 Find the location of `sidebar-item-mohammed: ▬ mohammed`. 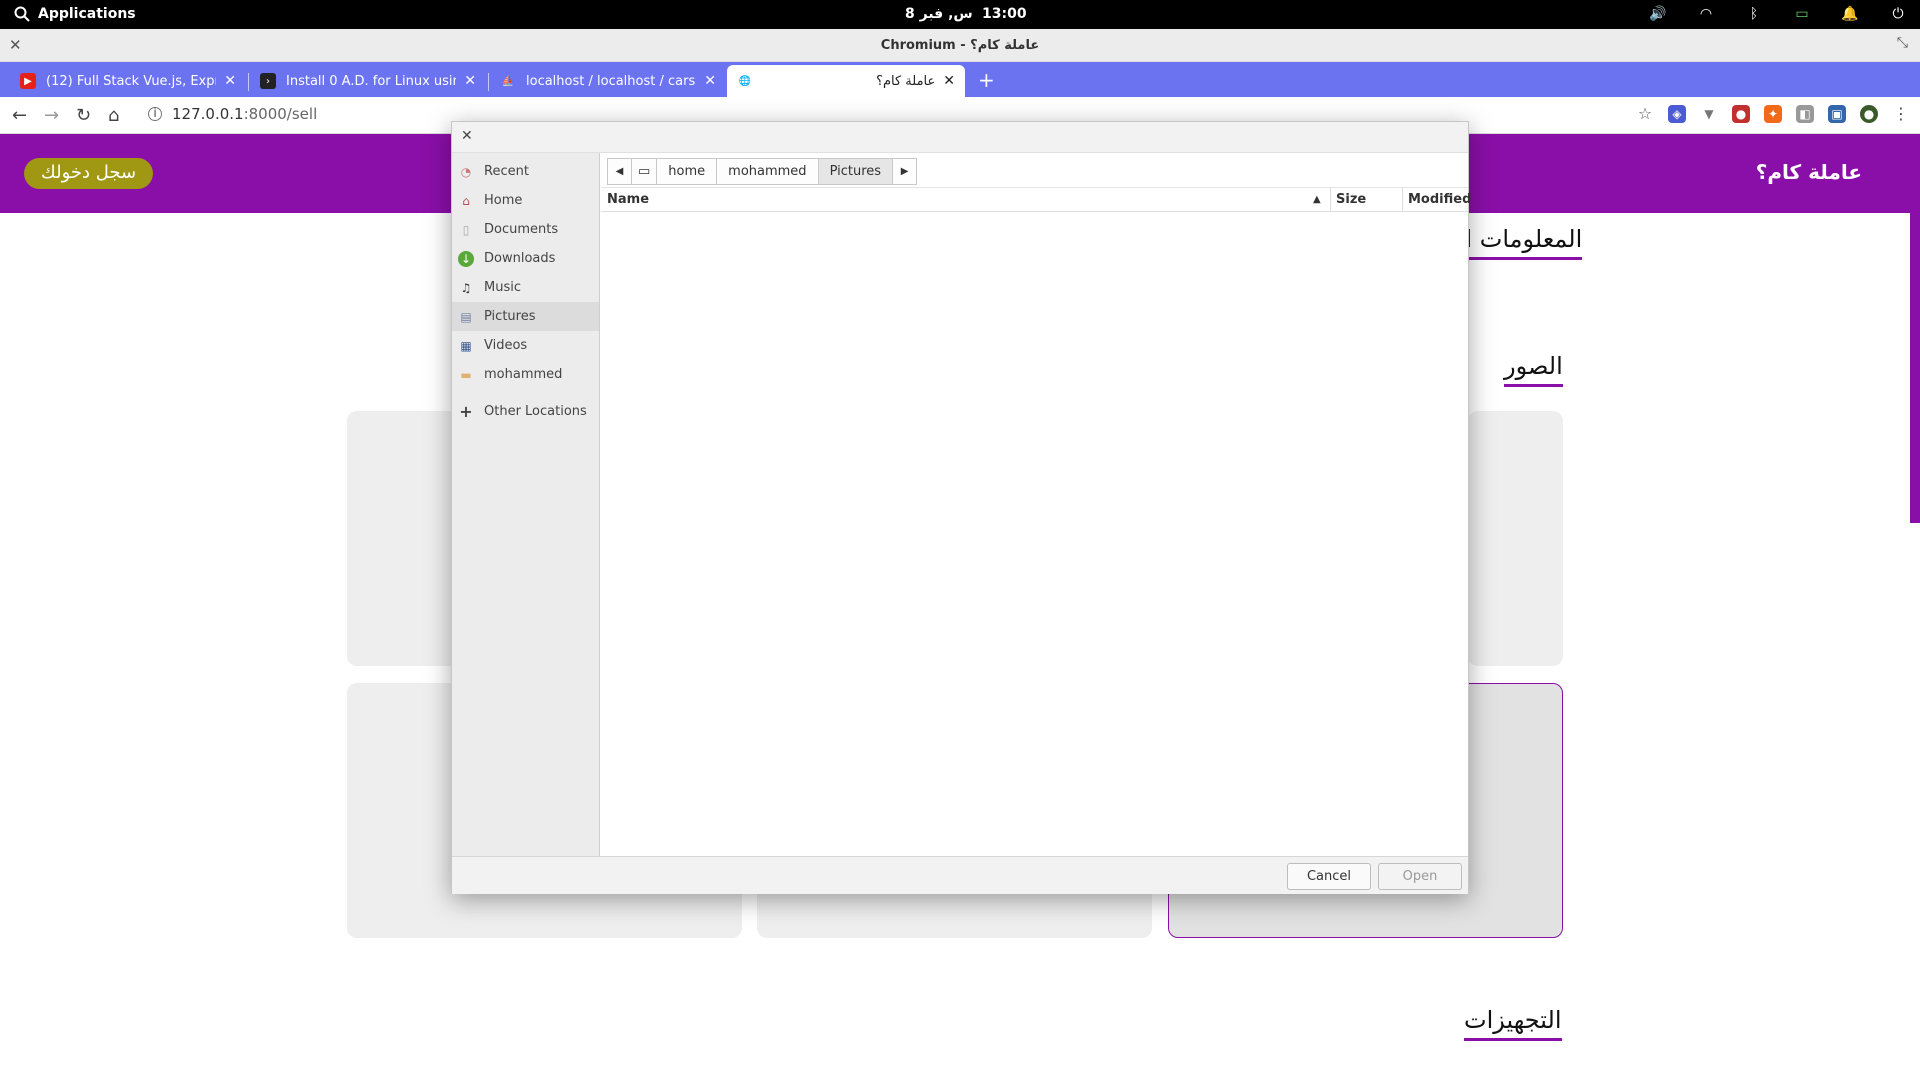

sidebar-item-mohammed: ▬ mohammed is located at coordinates (525, 374).